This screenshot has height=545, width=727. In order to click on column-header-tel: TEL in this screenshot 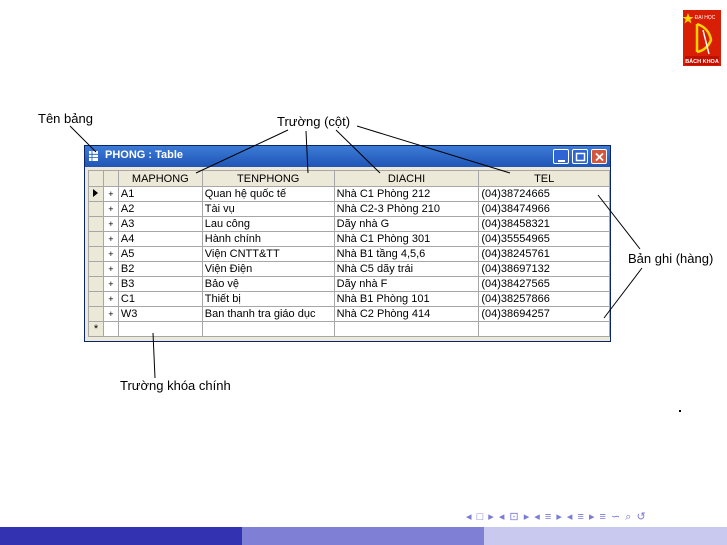, I will do `click(544, 178)`.